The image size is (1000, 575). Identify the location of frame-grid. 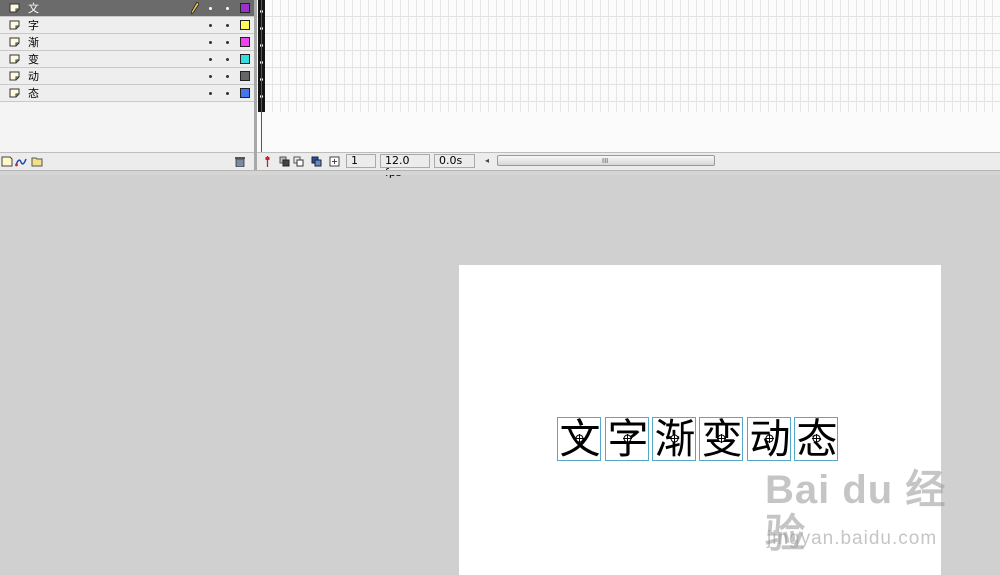
(628, 56).